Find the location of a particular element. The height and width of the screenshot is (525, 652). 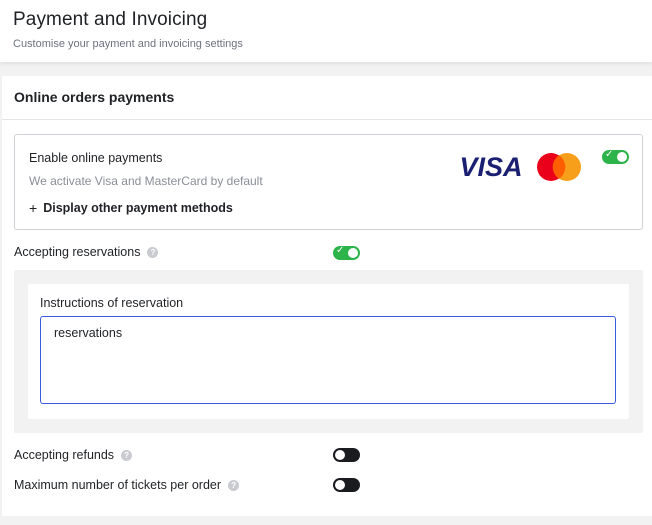

display-other-methods-label: Display other payment methods is located at coordinates (138, 208).